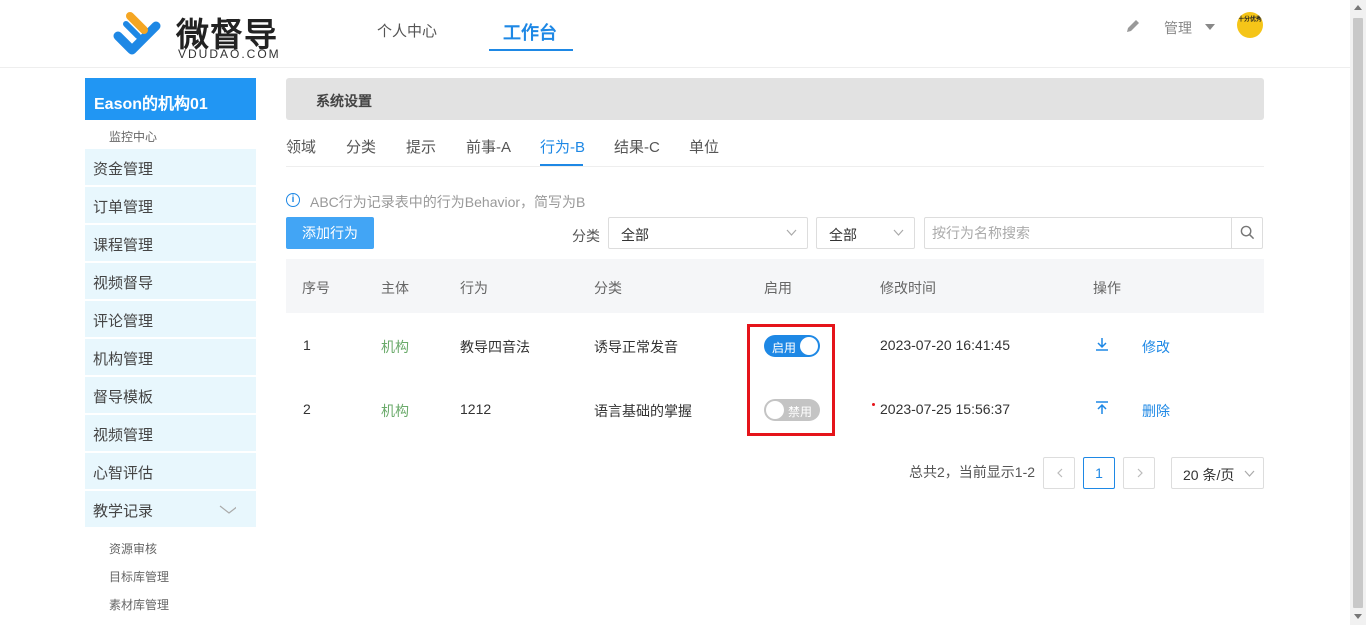 The image size is (1366, 625). I want to click on sidebar-monitor-center: 监控中心, so click(133, 136).